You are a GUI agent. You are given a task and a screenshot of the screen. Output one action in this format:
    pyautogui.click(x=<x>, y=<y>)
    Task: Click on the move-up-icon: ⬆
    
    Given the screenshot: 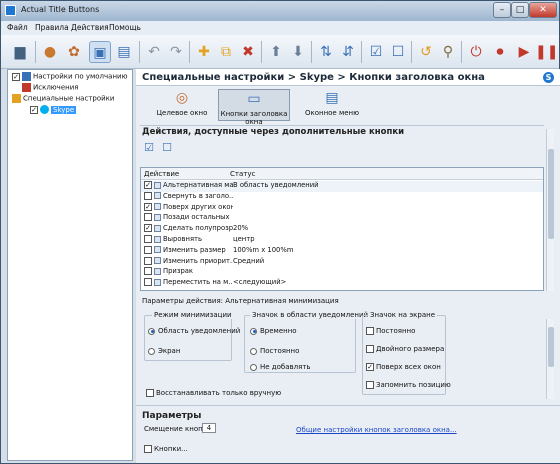 What is the action you would take?
    pyautogui.click(x=276, y=52)
    